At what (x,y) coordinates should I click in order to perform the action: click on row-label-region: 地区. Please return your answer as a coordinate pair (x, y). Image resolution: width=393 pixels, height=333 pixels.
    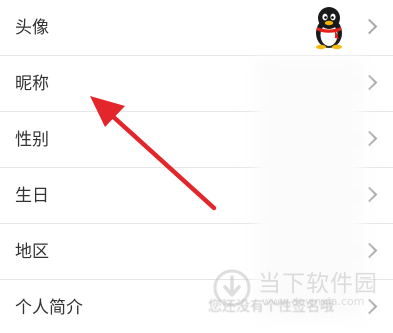
    Looking at the image, I should click on (32, 252).